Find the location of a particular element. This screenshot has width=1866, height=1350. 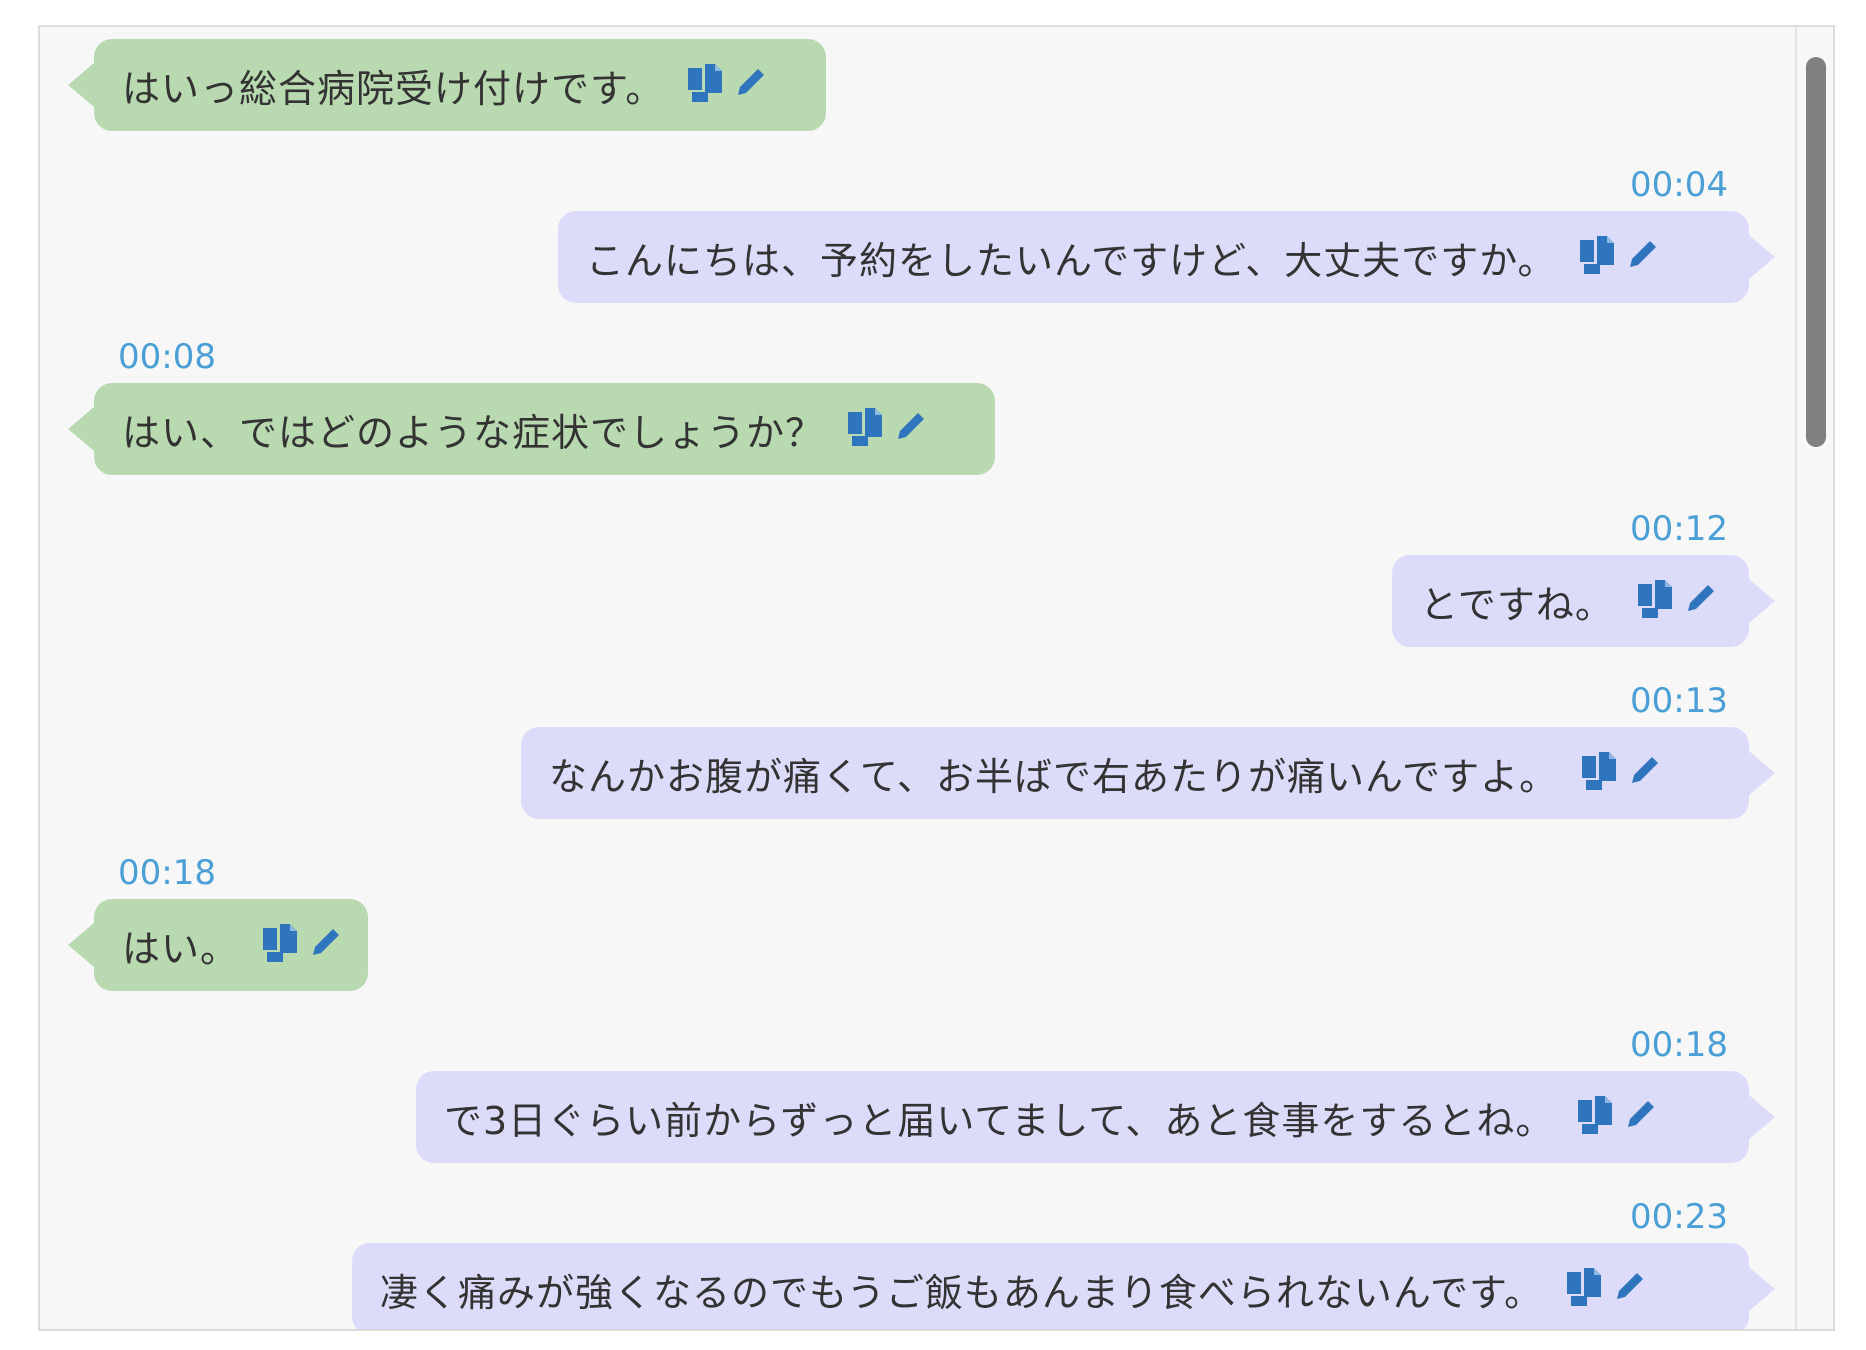

scrollbar-track is located at coordinates (1814, 678).